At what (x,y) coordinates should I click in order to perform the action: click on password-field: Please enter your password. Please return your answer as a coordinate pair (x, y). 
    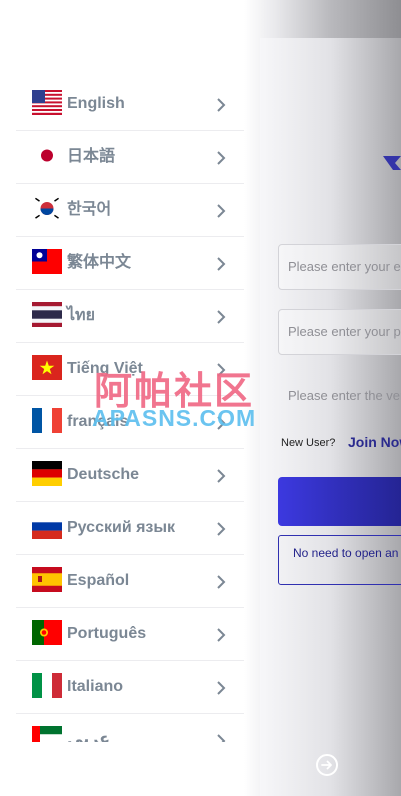
    Looking at the image, I should click on (339, 332).